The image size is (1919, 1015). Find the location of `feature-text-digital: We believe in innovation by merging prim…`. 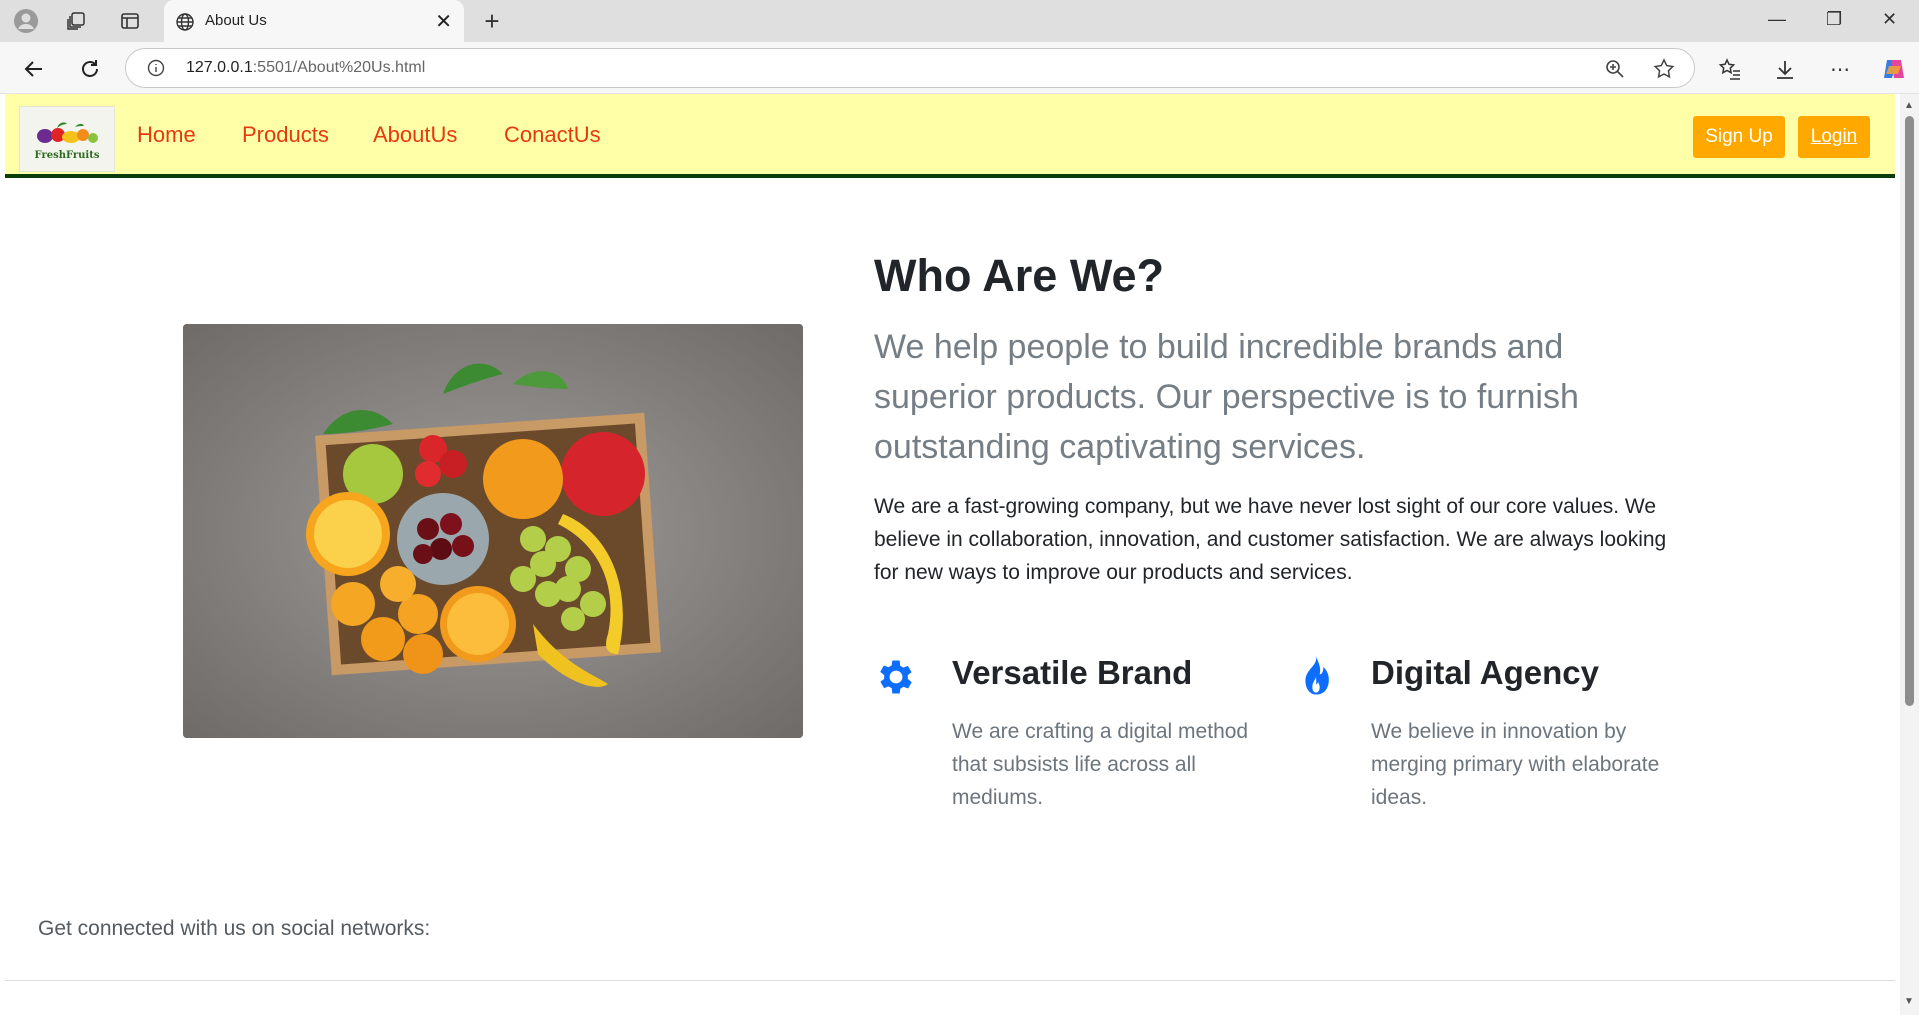

feature-text-digital: We believe in innovation by merging prim… is located at coordinates (1515, 764).